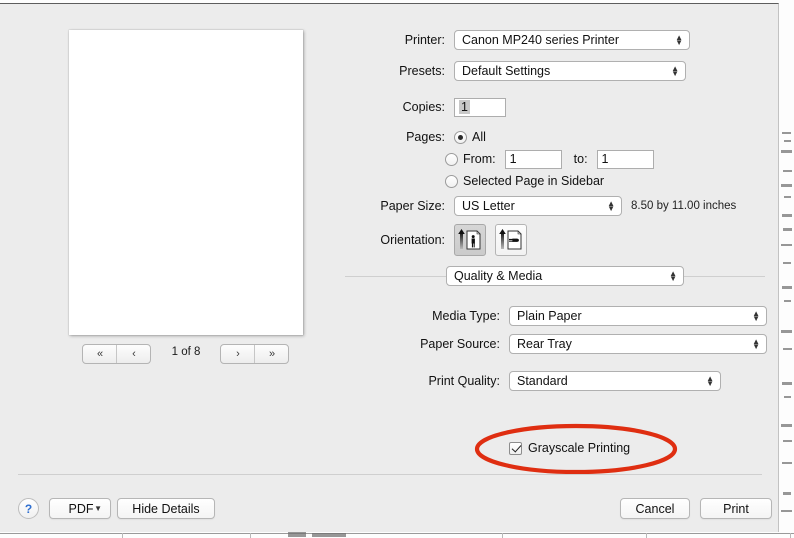 The image size is (794, 538). Describe the element at coordinates (549, 316) in the screenshot. I see `media-type-value: Plain Paper` at that location.